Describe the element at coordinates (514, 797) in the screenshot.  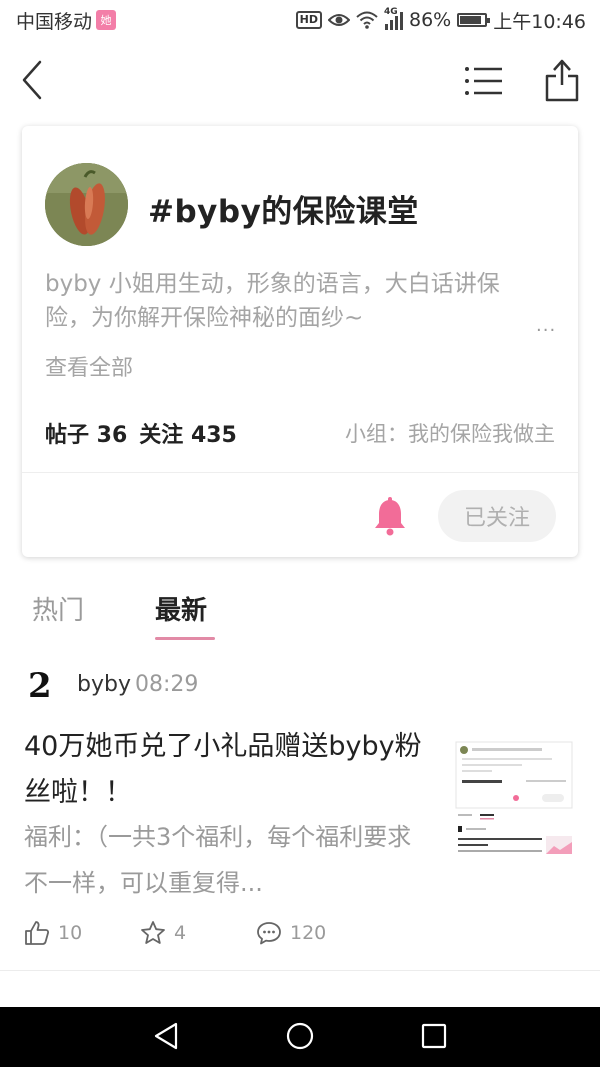
I see `screenshot-thumbnail-image` at that location.